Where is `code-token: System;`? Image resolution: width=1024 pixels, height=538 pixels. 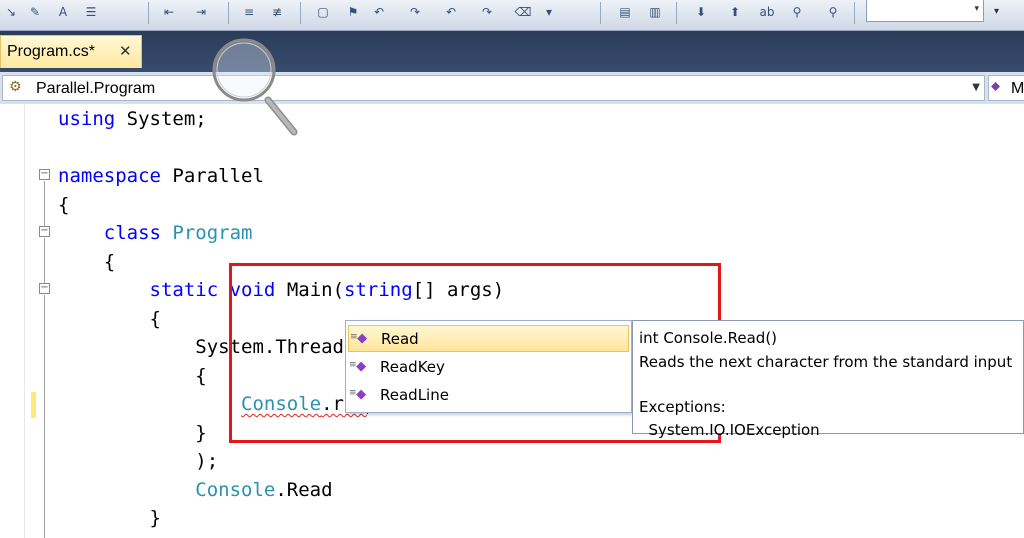 code-token: System; is located at coordinates (161, 119).